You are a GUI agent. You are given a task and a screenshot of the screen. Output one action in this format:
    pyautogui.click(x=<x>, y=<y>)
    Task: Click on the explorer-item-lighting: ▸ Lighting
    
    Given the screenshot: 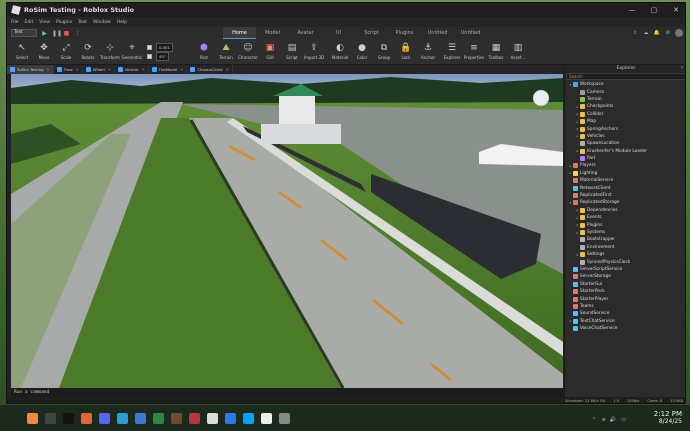 What is the action you would take?
    pyautogui.click(x=625, y=173)
    